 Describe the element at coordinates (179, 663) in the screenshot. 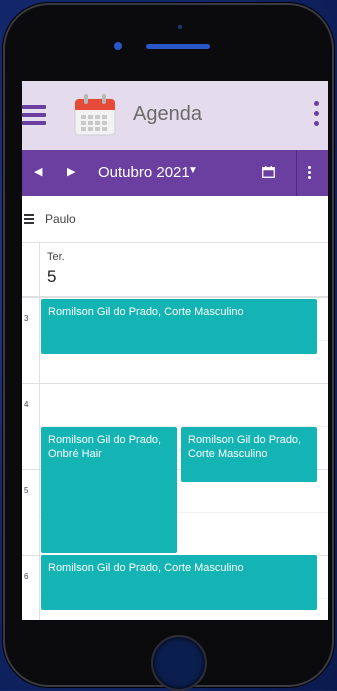

I see `home-button` at that location.